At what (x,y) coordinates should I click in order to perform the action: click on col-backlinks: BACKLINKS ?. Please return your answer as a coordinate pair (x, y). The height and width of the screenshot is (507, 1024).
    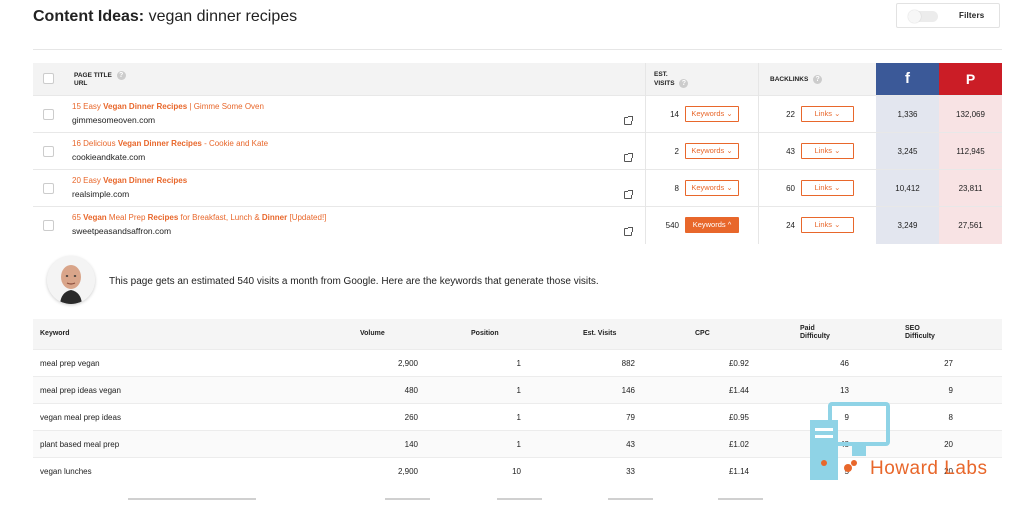
    Looking at the image, I should click on (796, 79).